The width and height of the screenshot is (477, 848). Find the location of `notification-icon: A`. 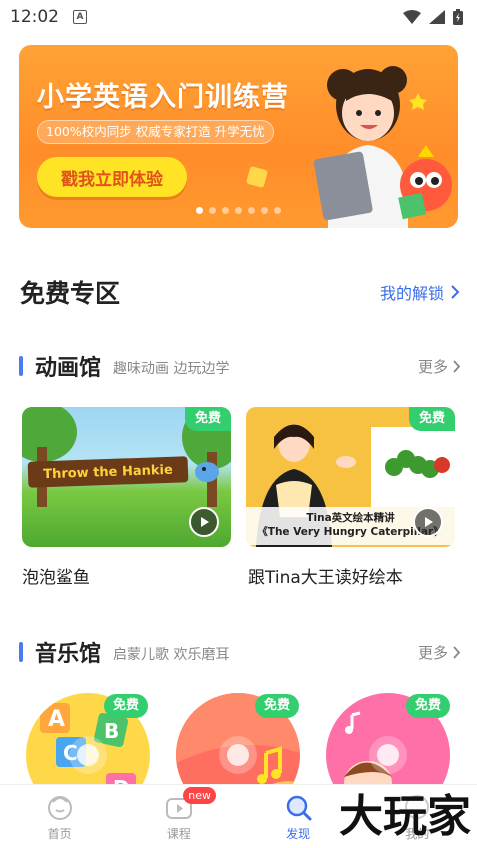

notification-icon: A is located at coordinates (80, 17).